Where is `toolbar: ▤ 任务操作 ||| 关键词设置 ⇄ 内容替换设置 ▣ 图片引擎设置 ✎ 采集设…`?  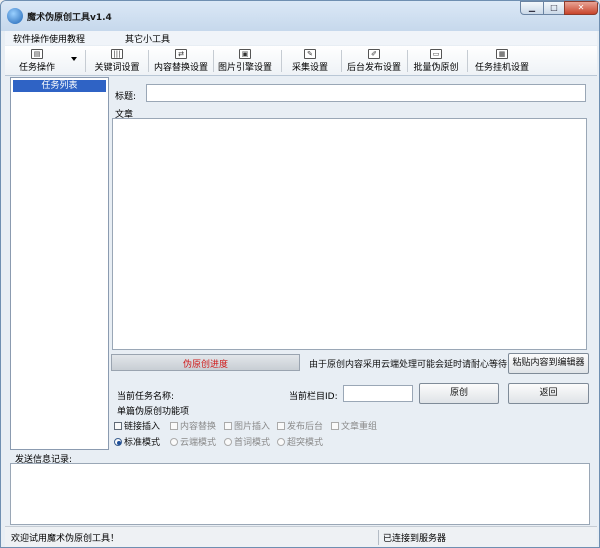 toolbar: ▤ 任务操作 ||| 关键词设置 ⇄ 内容替换设置 ▣ 图片引擎设置 ✎ 采集设… is located at coordinates (301, 61).